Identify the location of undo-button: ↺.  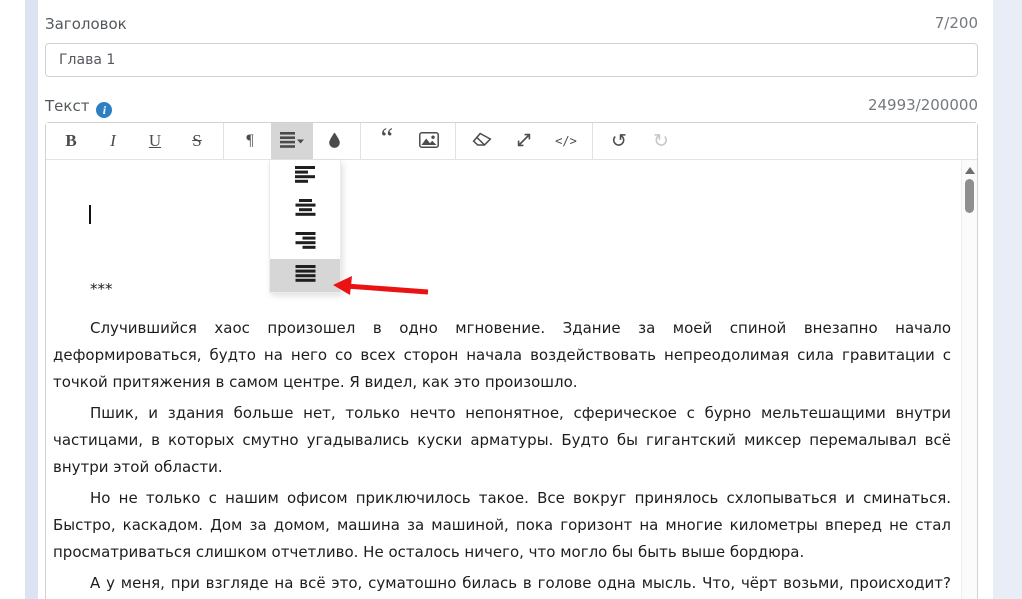
(619, 141).